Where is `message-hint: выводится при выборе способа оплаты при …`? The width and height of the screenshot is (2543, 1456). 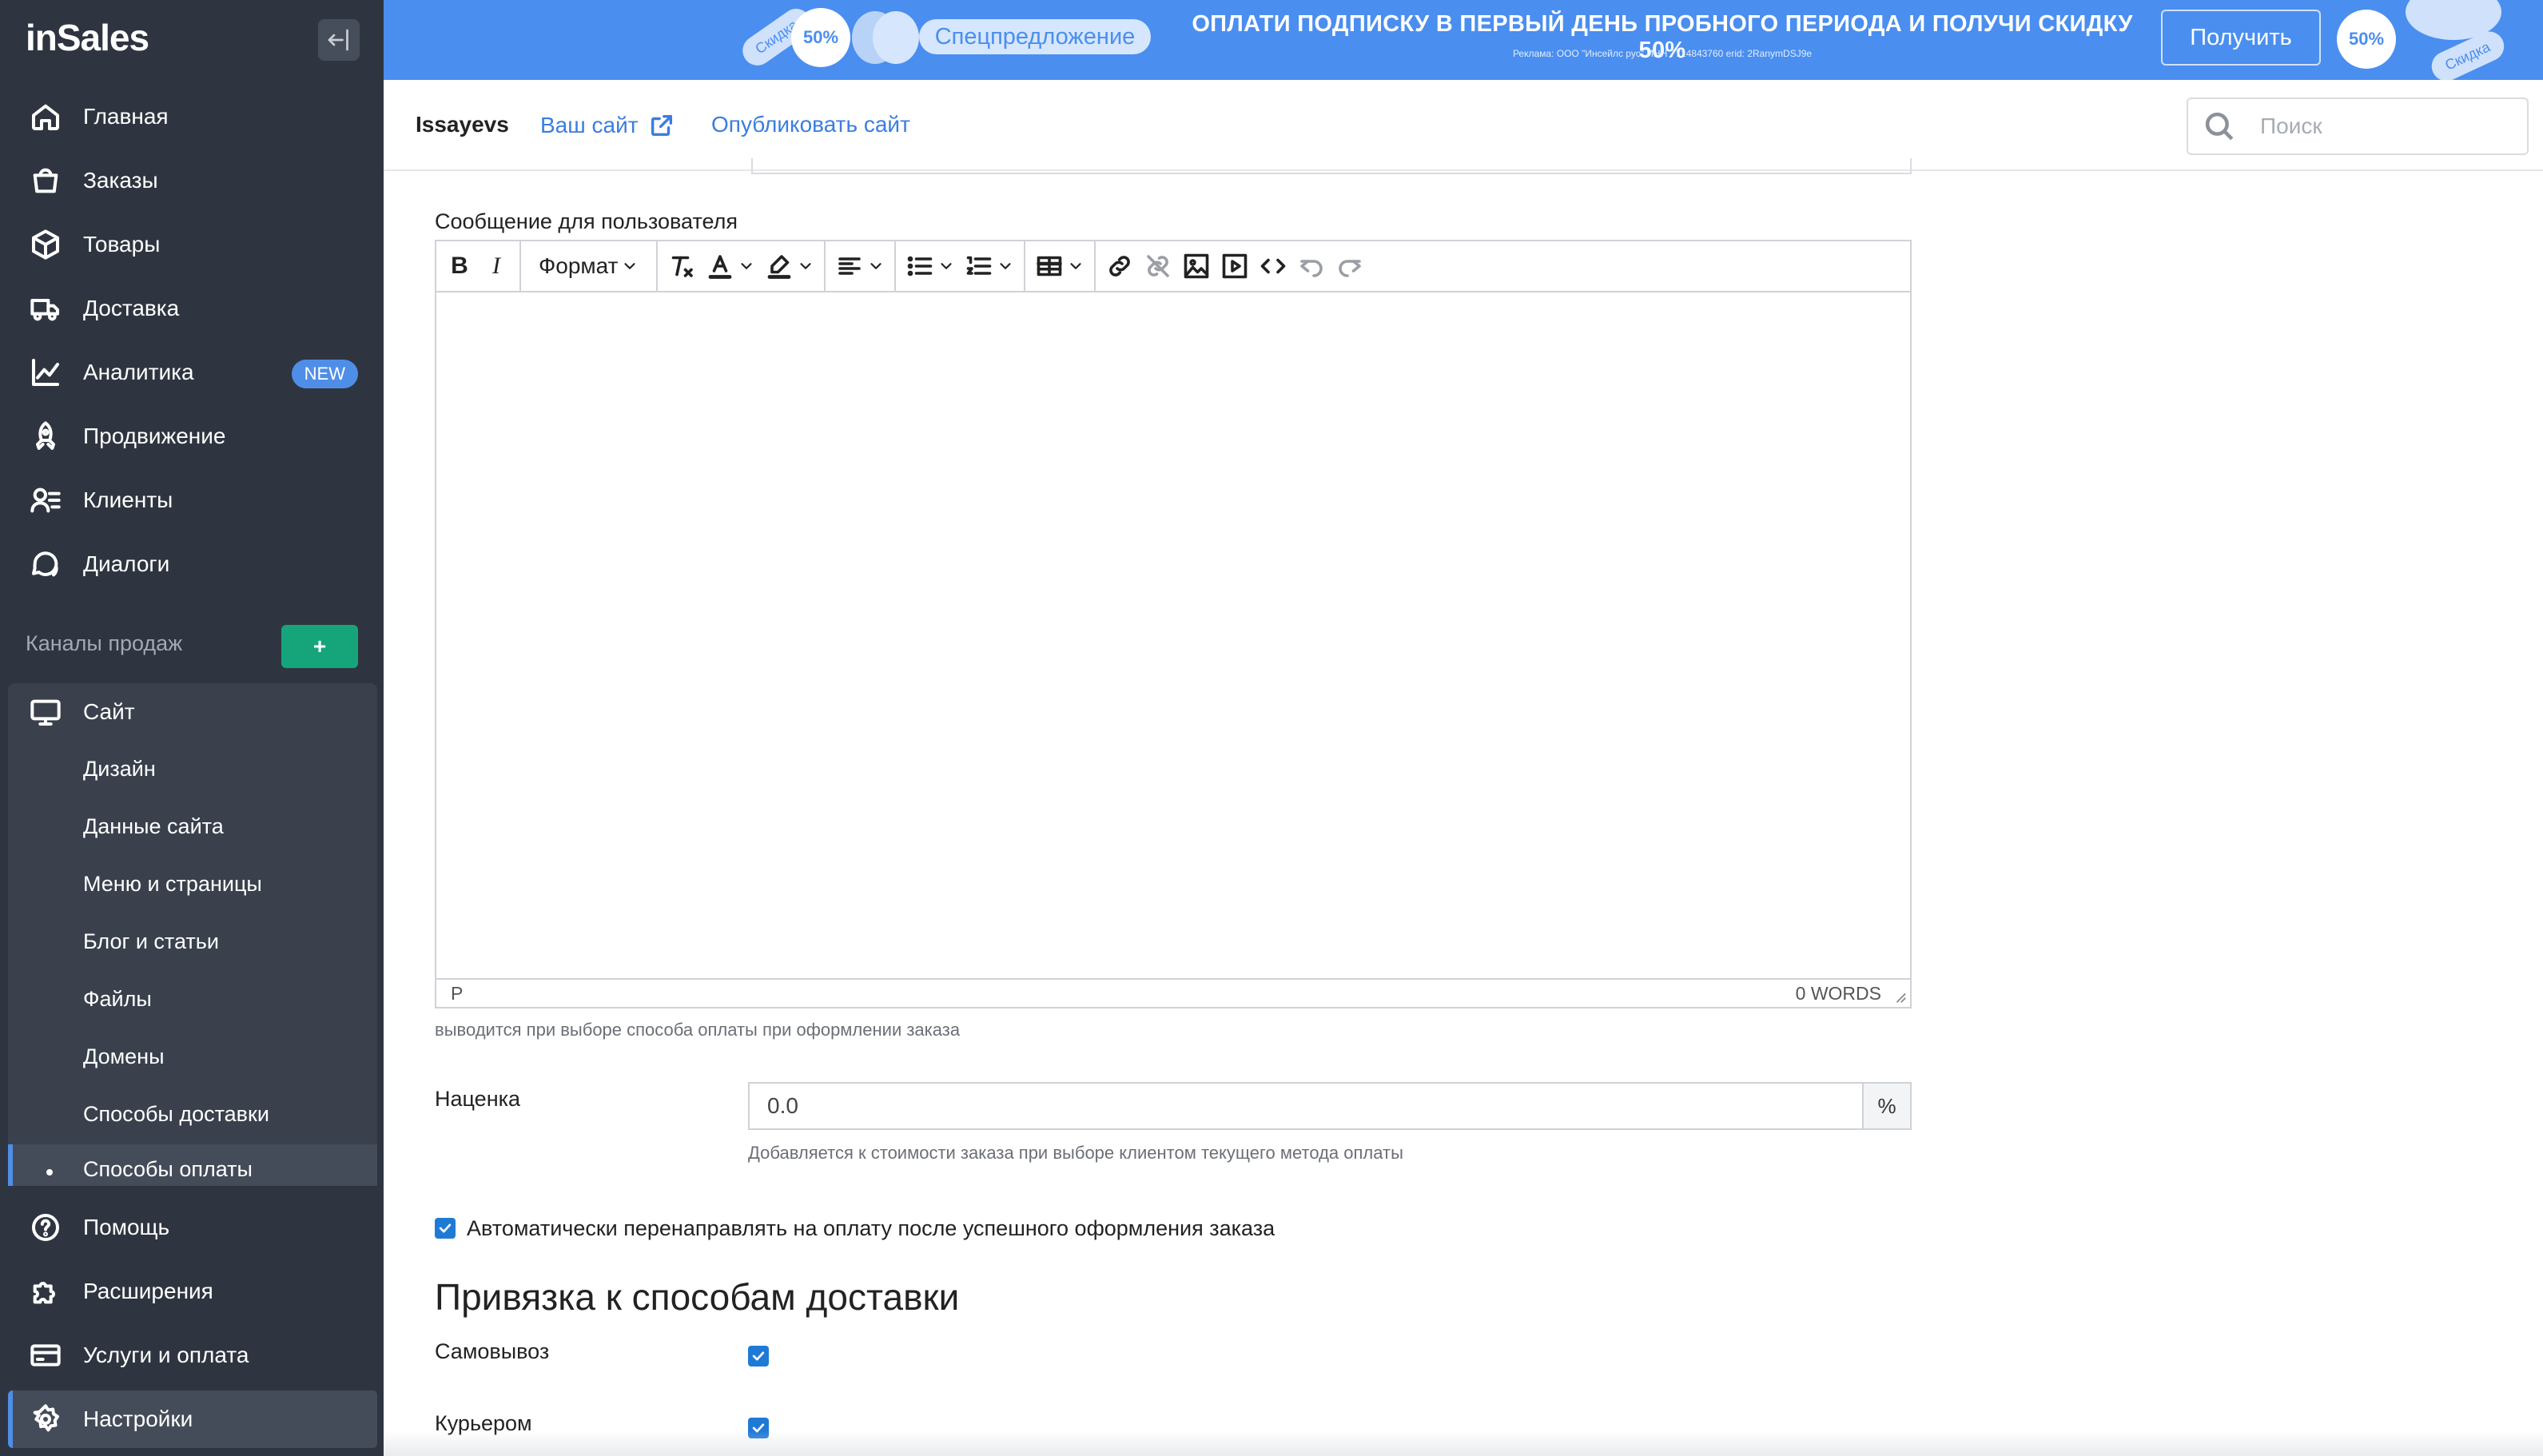 message-hint: выводится при выборе способа оплаты при … is located at coordinates (698, 1030).